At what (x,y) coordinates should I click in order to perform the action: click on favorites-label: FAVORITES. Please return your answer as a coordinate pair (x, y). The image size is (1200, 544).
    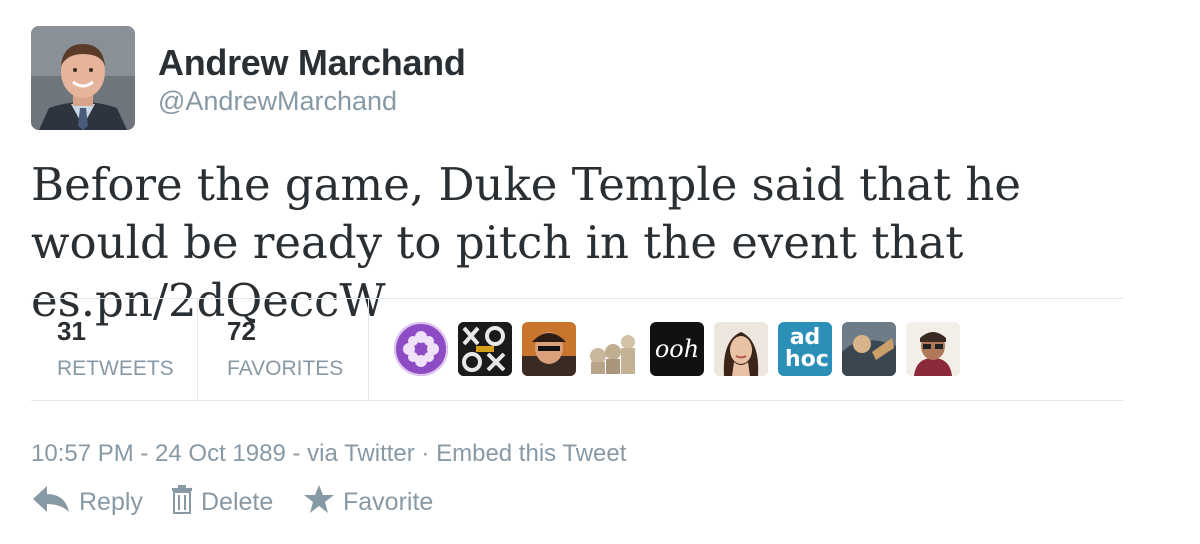
    Looking at the image, I should click on (285, 368).